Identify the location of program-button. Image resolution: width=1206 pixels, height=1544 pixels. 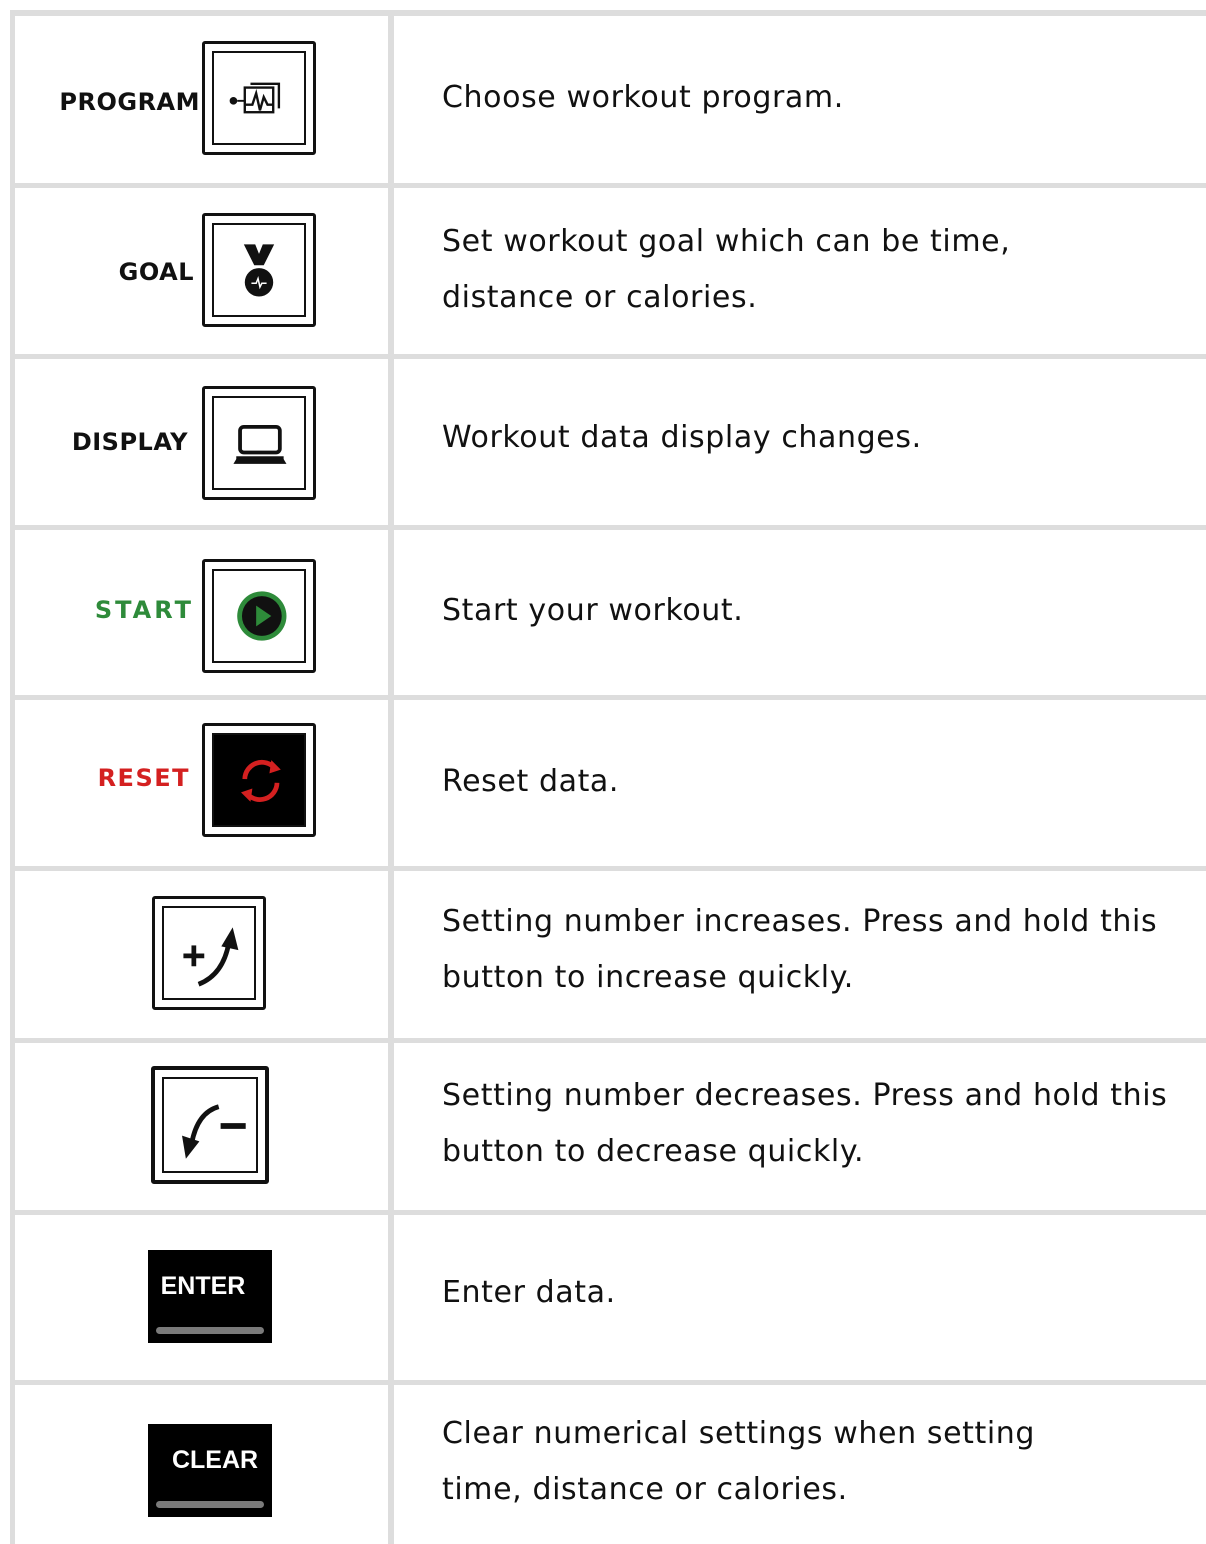
(259, 98).